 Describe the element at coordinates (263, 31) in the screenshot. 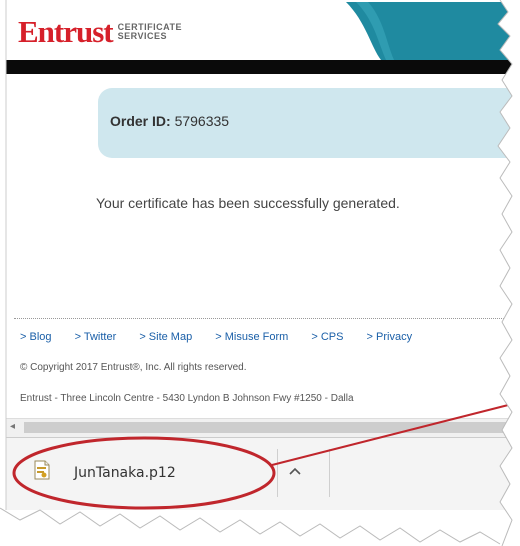

I see `site-header: Entrust CERTIFICATE SERVICES` at that location.